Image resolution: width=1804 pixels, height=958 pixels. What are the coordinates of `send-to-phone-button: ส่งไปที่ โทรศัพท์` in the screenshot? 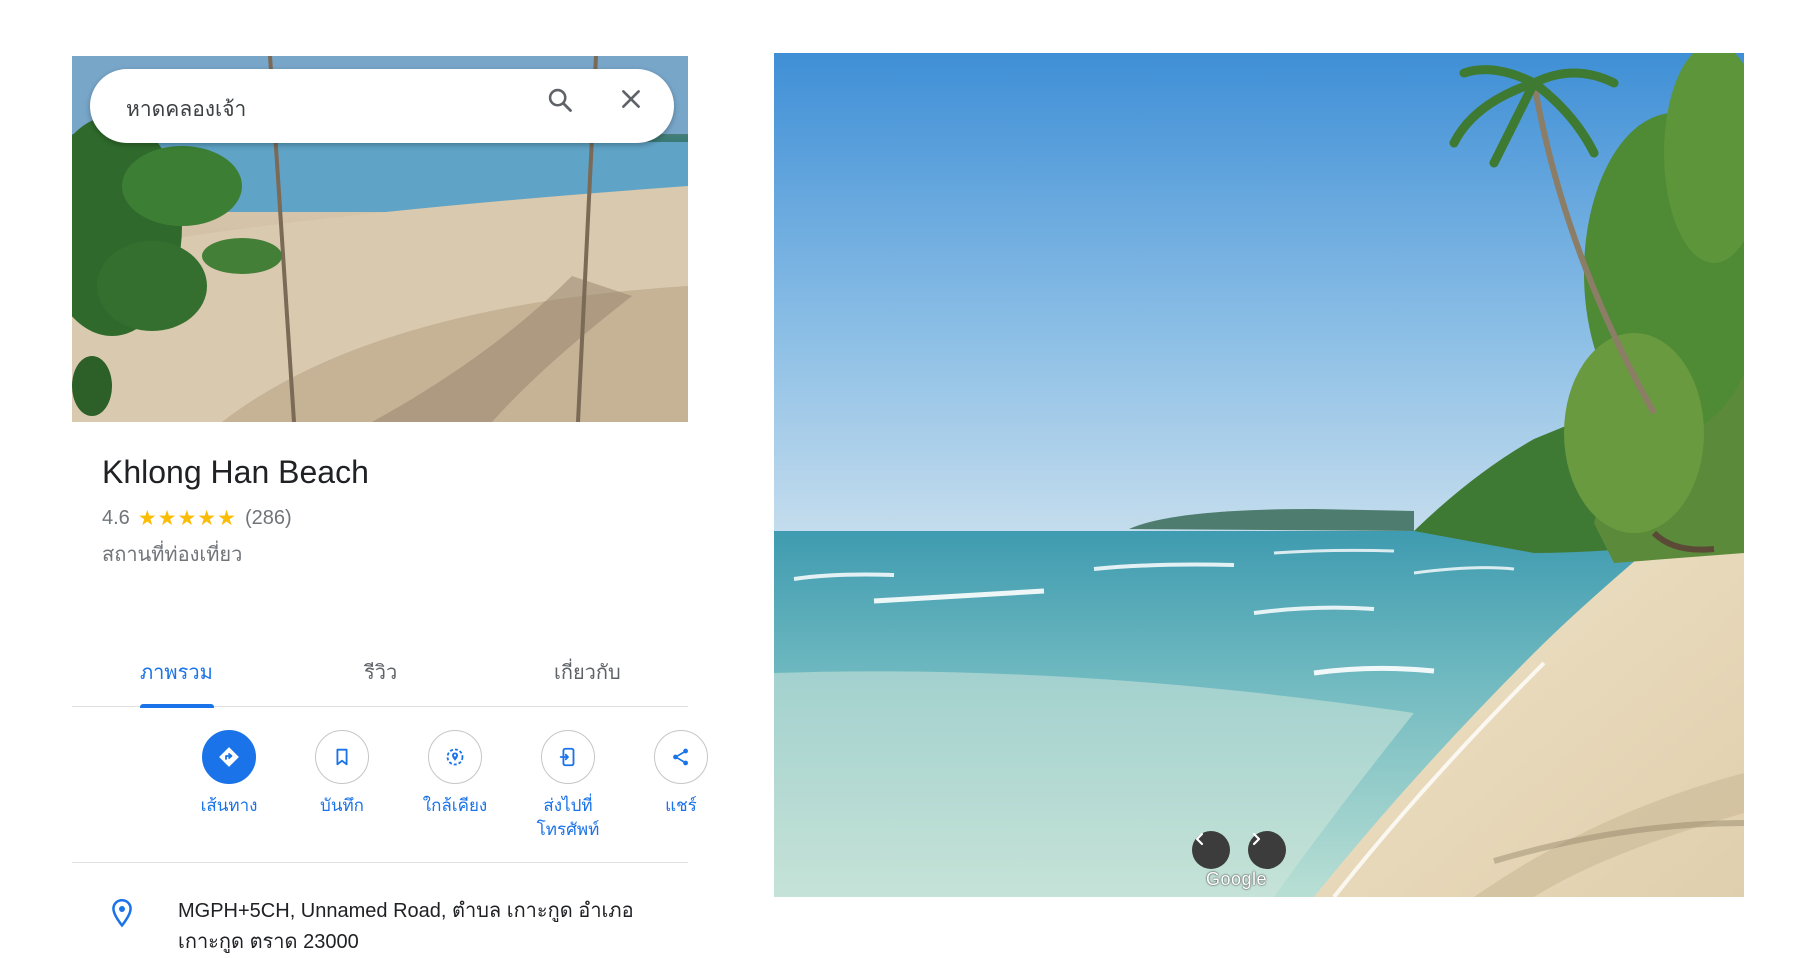 It's located at (568, 786).